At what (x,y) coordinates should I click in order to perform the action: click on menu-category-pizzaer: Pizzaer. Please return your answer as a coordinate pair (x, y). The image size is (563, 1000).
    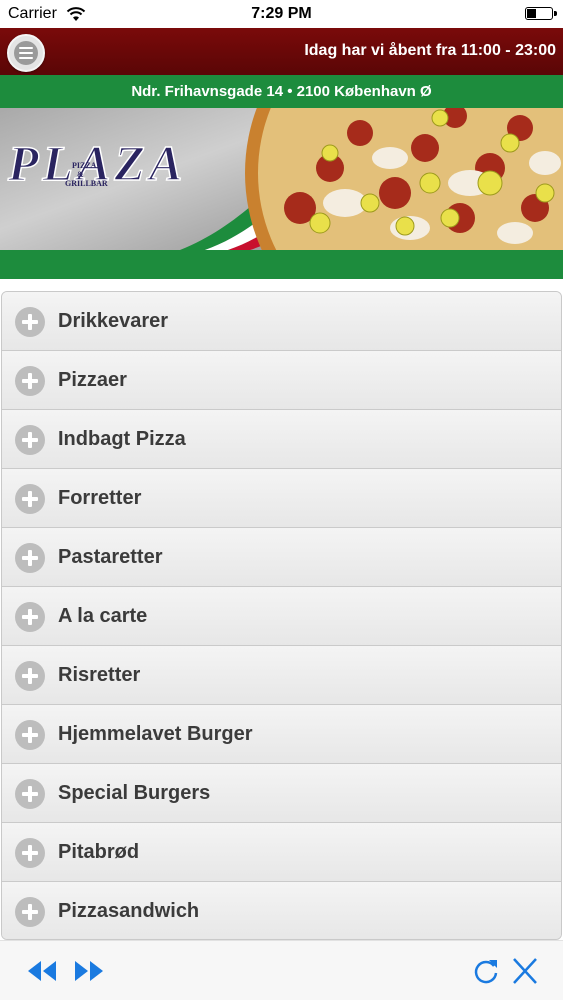
    Looking at the image, I should click on (281, 380).